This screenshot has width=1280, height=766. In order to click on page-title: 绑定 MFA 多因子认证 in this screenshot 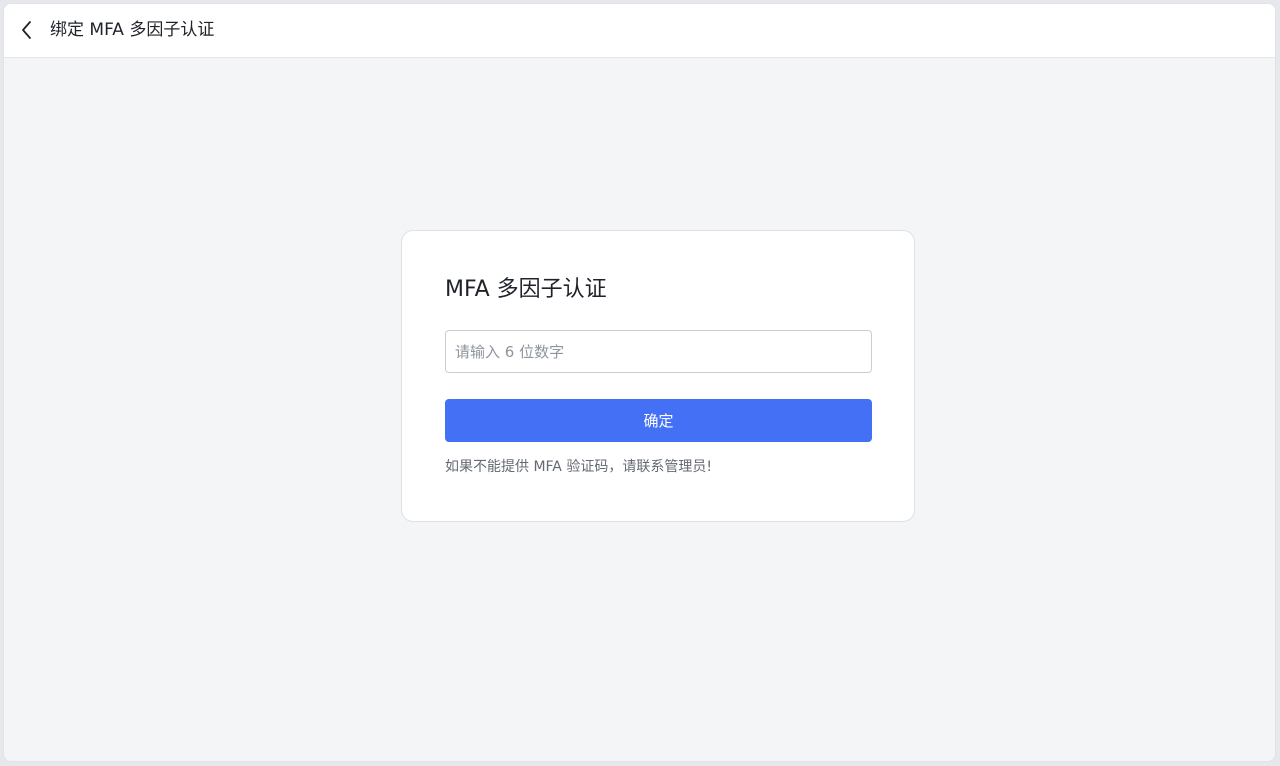, I will do `click(132, 30)`.